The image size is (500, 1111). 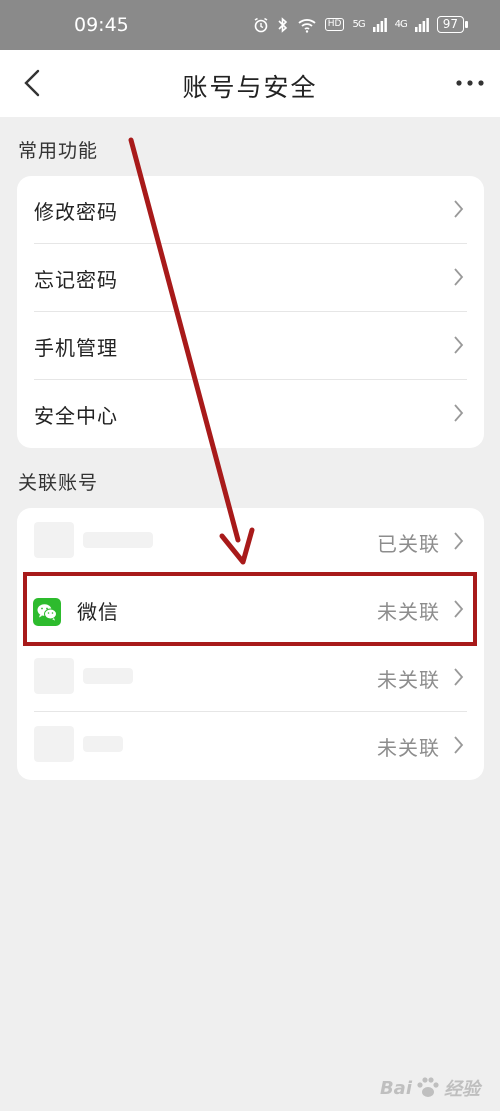 What do you see at coordinates (101, 25) in the screenshot?
I see `status-time: 09:45` at bounding box center [101, 25].